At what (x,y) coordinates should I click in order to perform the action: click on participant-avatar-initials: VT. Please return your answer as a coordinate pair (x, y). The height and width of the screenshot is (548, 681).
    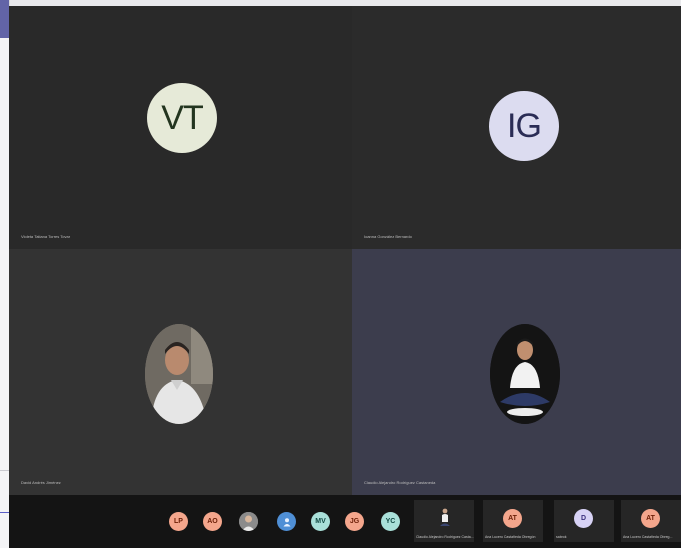
    Looking at the image, I should click on (182, 118).